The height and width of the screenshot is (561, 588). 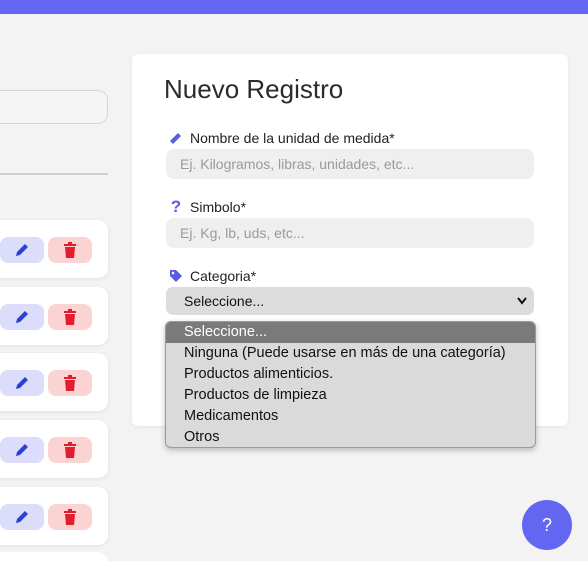 I want to click on symbol-label-row: ? Simbolo*, so click(x=207, y=206).